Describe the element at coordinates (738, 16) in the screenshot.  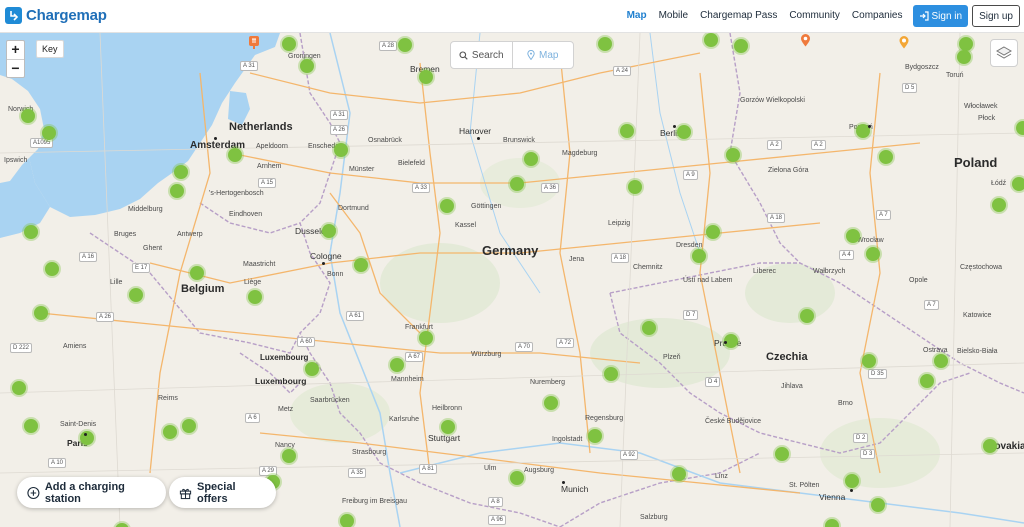
I see `nav-chargemap-pass: Chargemap Pass` at that location.